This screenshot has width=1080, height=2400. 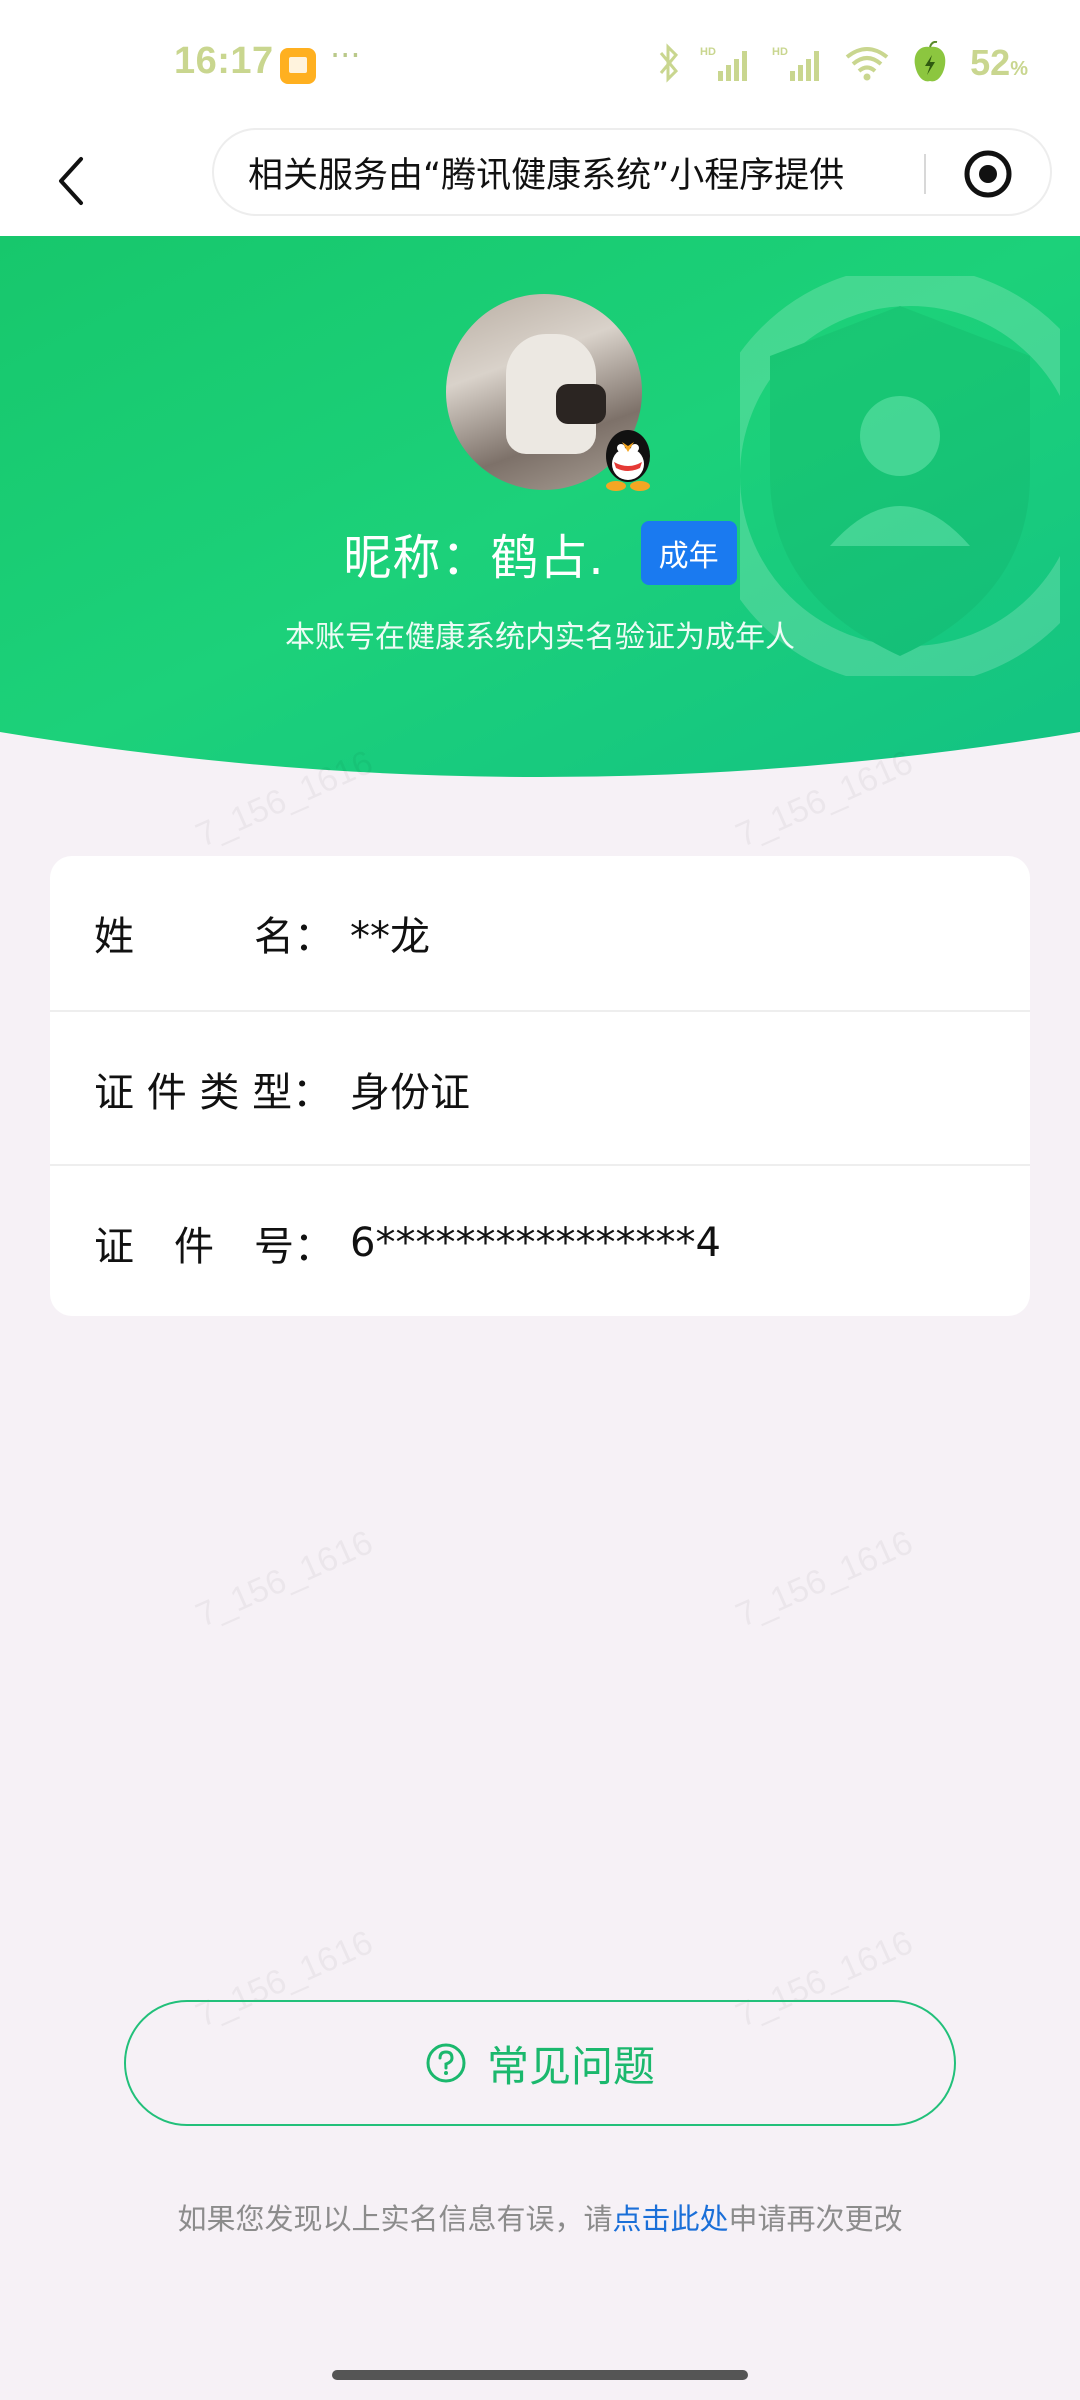 What do you see at coordinates (540, 64) in the screenshot?
I see `status-bar: 16:17 ··· HD HD 52%` at bounding box center [540, 64].